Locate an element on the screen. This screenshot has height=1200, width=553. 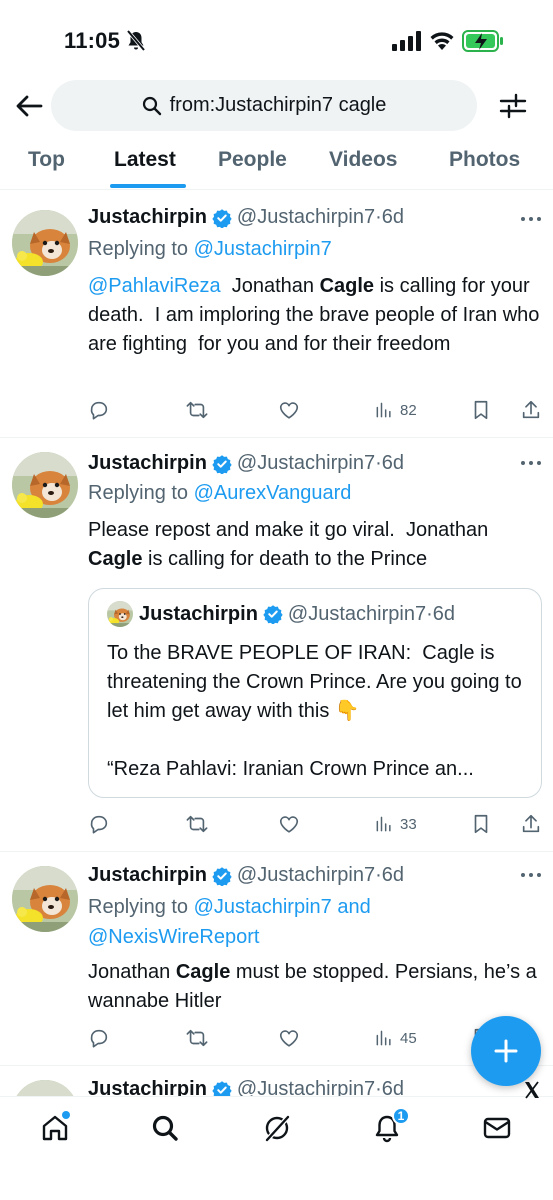
status-bar: 11:05 is located at coordinates (276, 40).